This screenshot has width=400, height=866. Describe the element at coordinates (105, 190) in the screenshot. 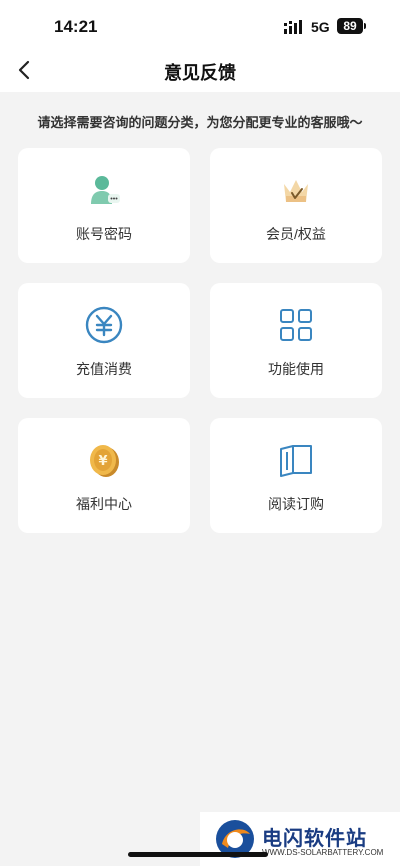

I see `account-user-icon` at that location.